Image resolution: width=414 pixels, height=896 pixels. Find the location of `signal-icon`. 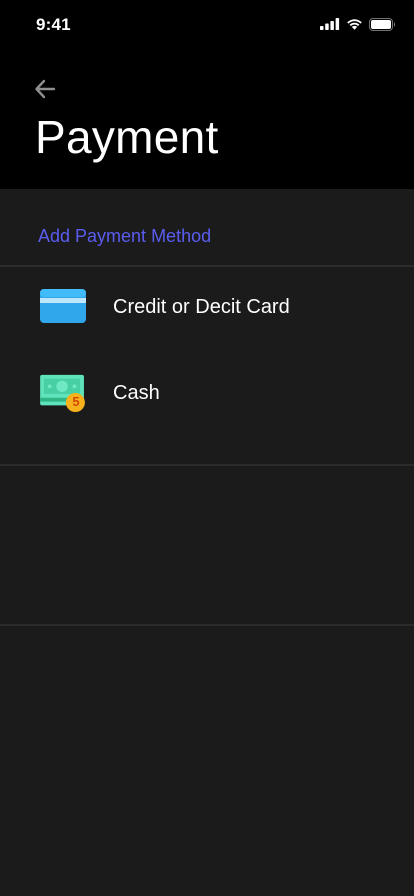

signal-icon is located at coordinates (330, 24).